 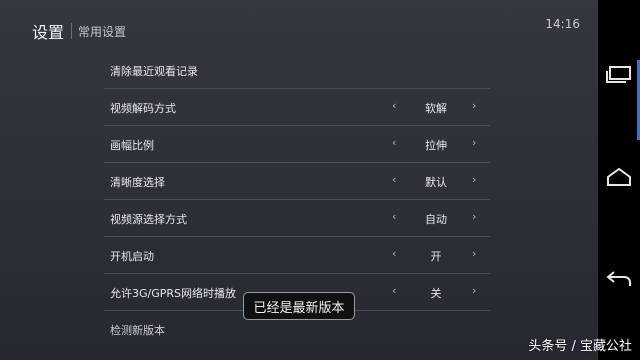 I want to click on setting-row-clear-history: 清除最近观看记录, so click(x=297, y=70).